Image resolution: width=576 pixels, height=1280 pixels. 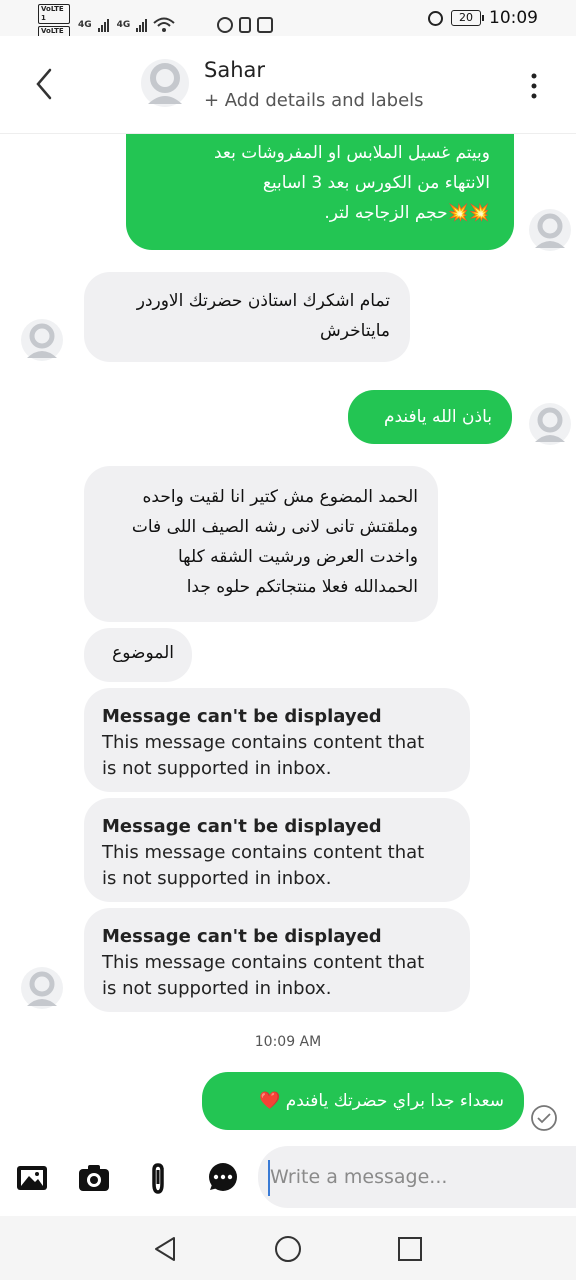 What do you see at coordinates (222, 1178) in the screenshot?
I see `chat-dots-icon` at bounding box center [222, 1178].